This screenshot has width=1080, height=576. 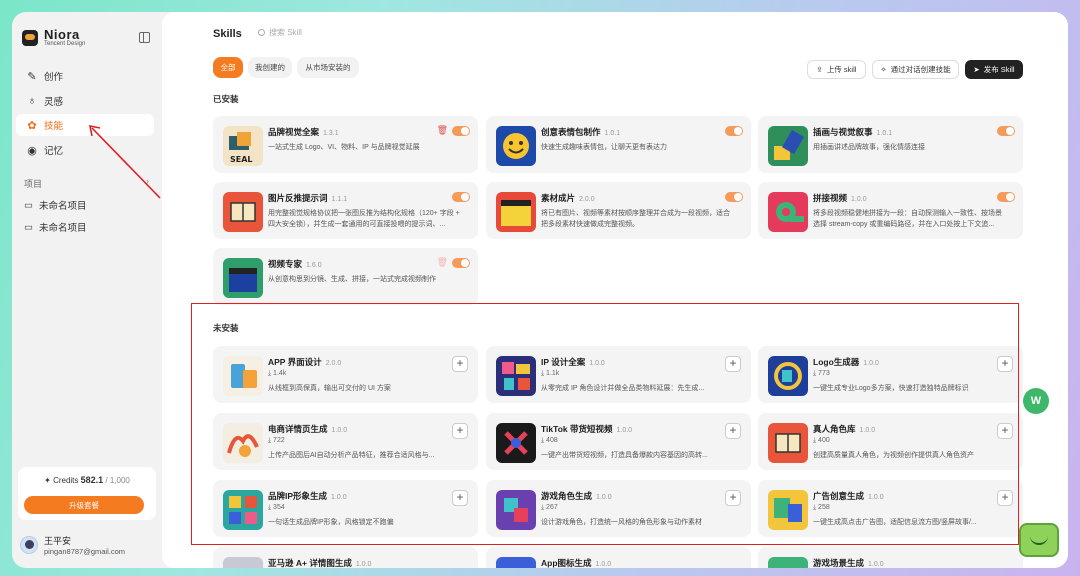 I want to click on assistant-float-button: W, so click(x=1036, y=401).